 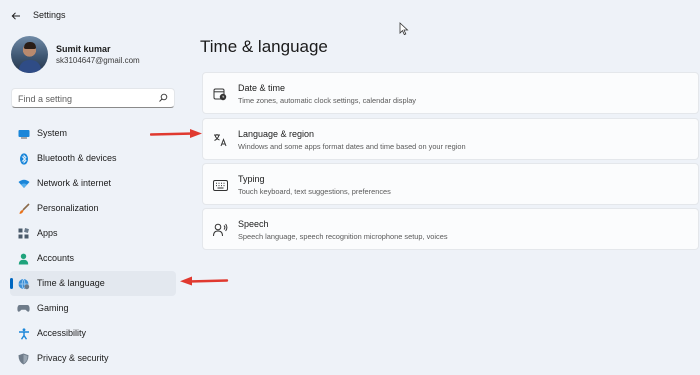 I want to click on mouse-cursor-icon, so click(x=404, y=29).